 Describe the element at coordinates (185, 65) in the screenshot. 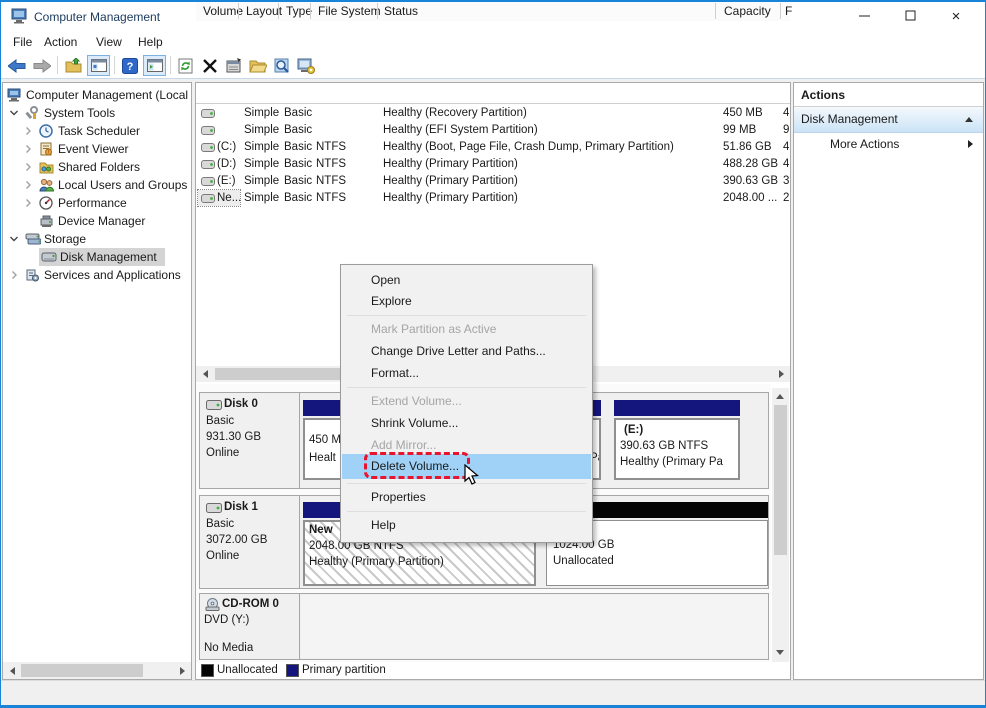

I see `refresh-icon` at that location.